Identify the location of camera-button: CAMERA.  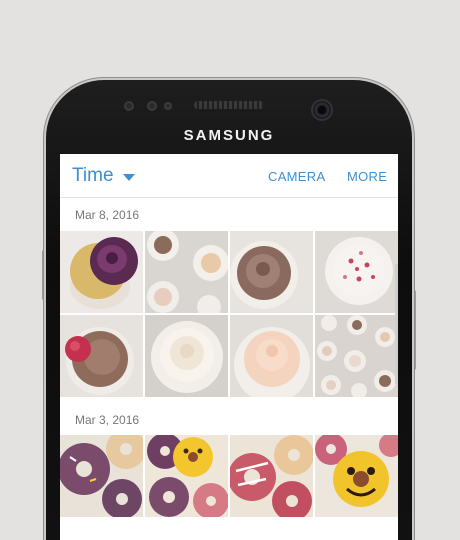
(296, 176).